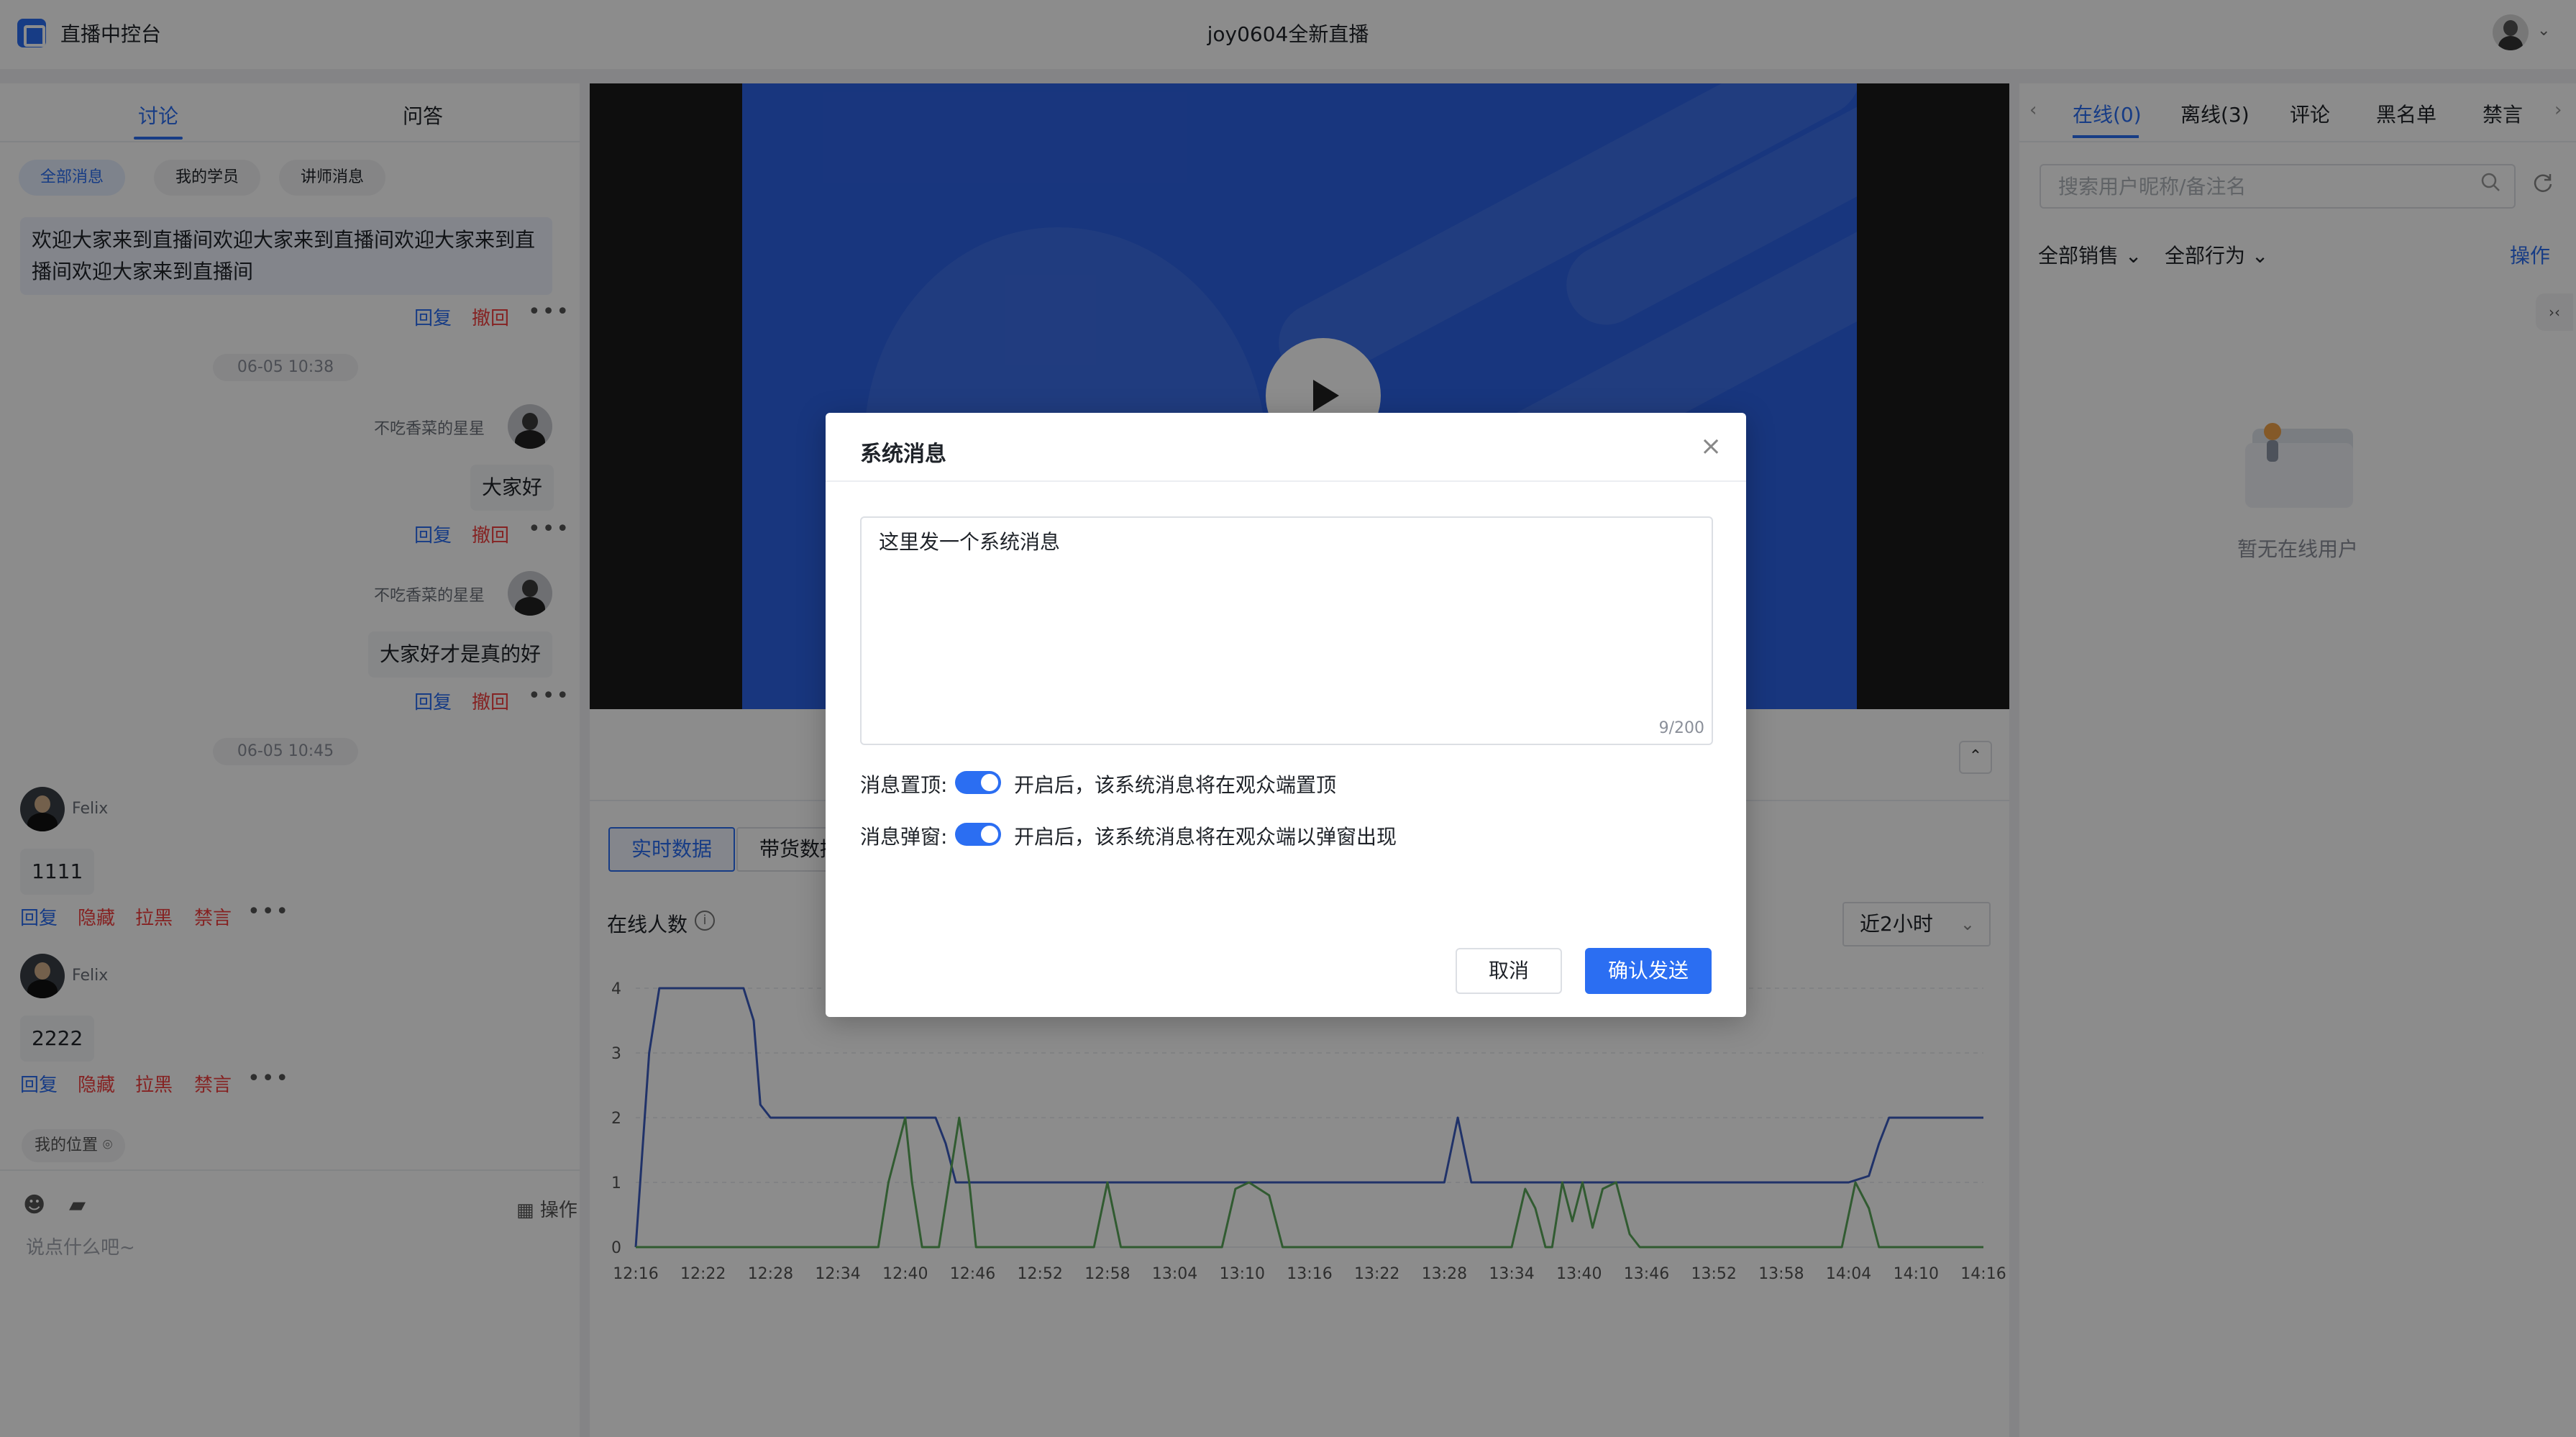 This screenshot has height=1437, width=2576. What do you see at coordinates (1681, 728) in the screenshot?
I see `char-counter: 9/200` at bounding box center [1681, 728].